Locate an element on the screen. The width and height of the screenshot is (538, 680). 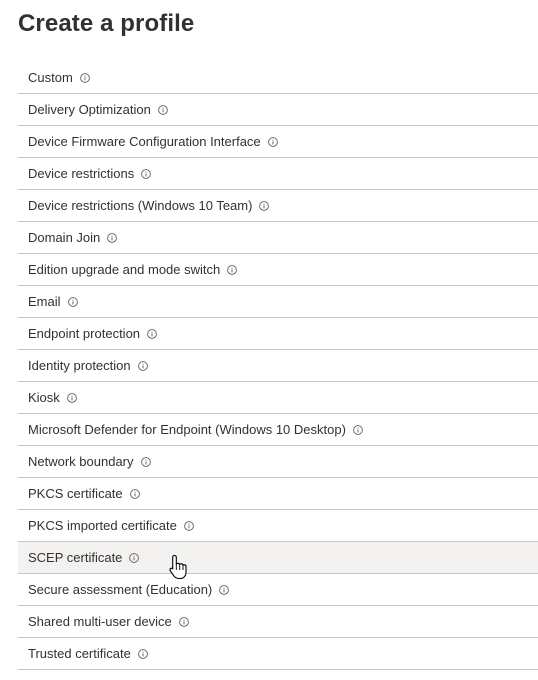
profile-type-row: Delivery Optimization is located at coordinates (278, 110).